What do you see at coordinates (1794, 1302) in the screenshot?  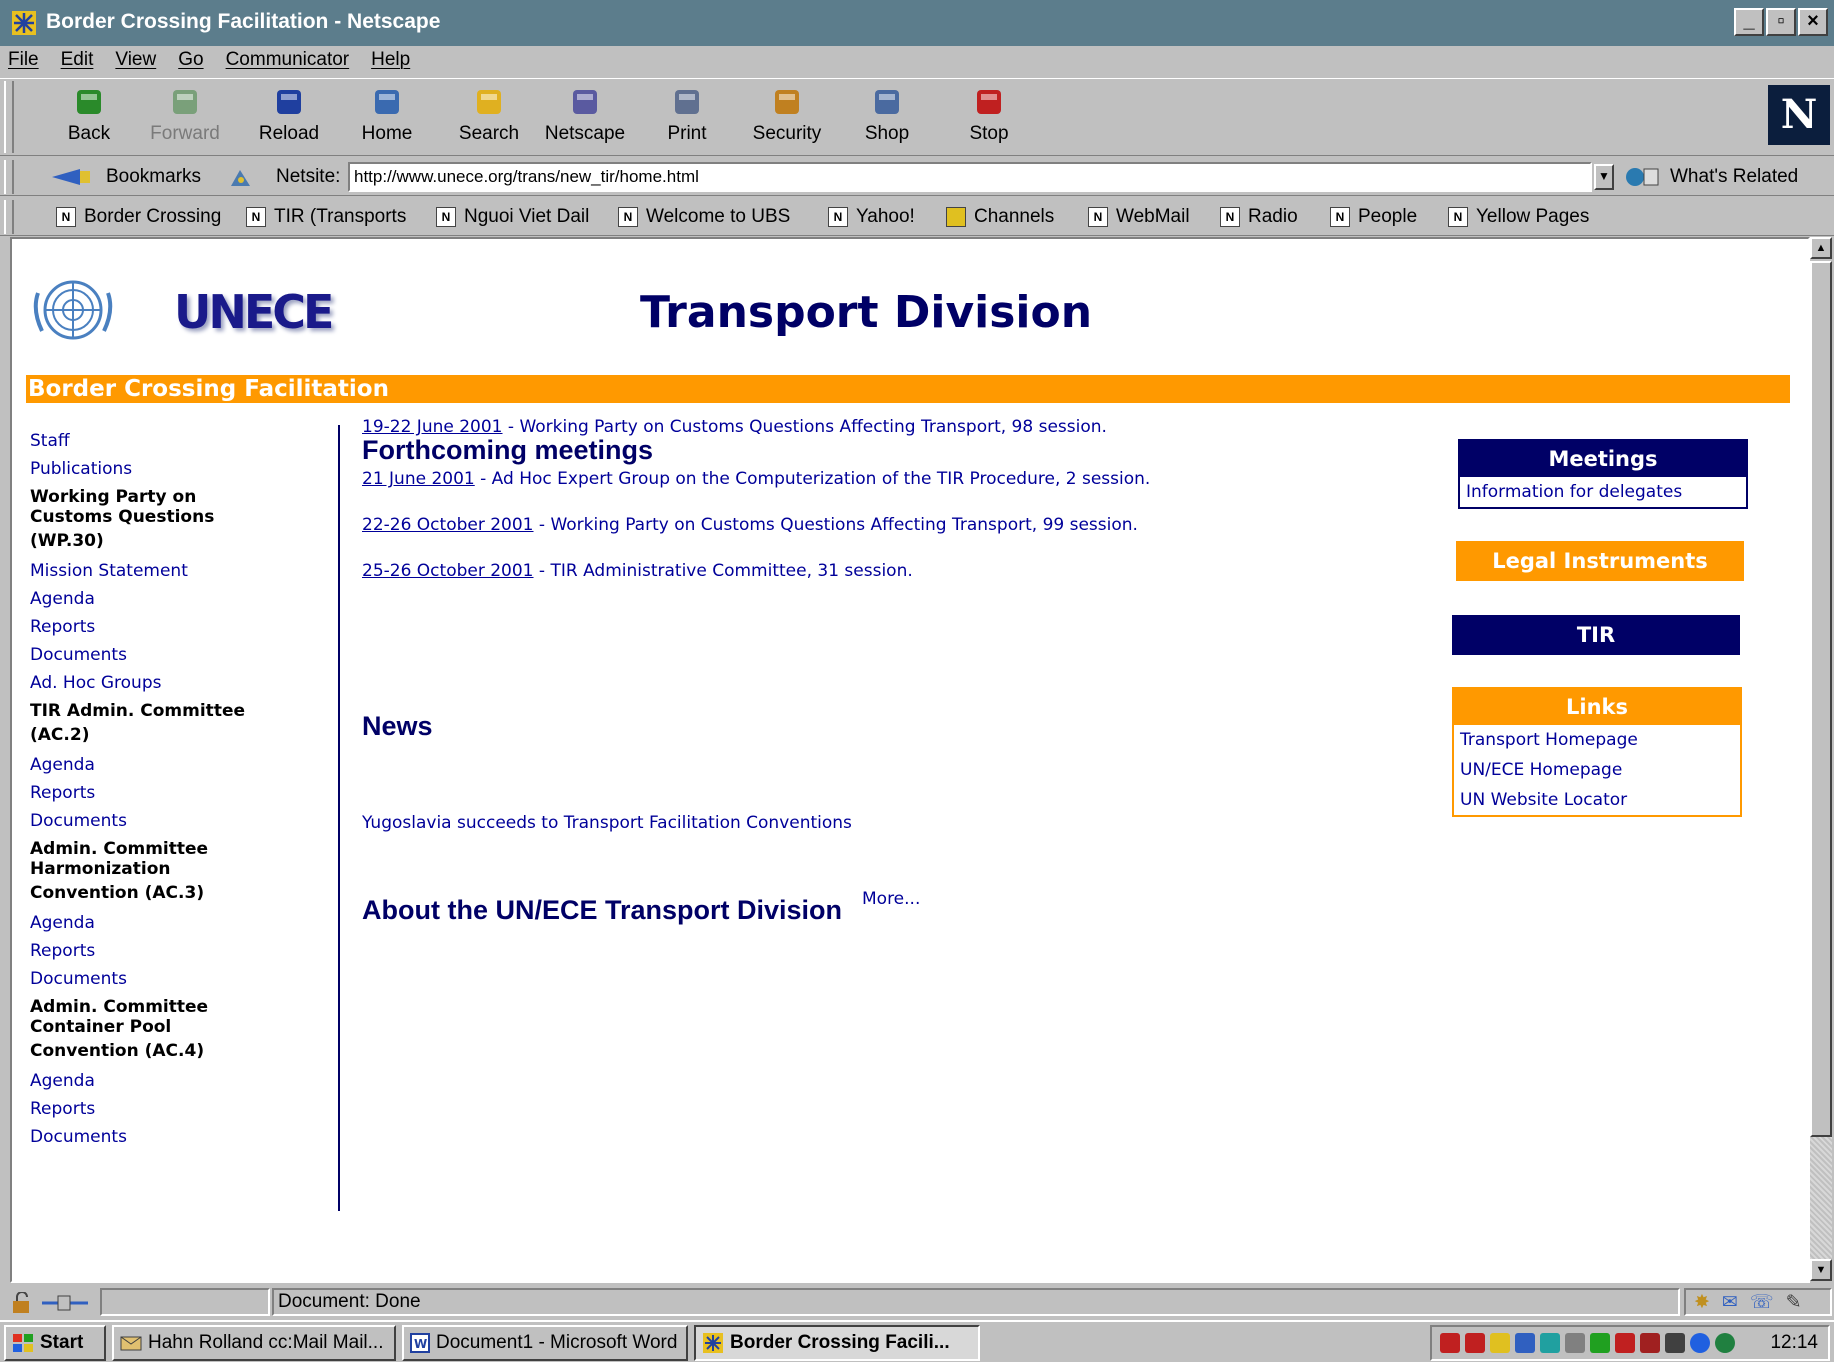 I see `composer-icon: ✎` at bounding box center [1794, 1302].